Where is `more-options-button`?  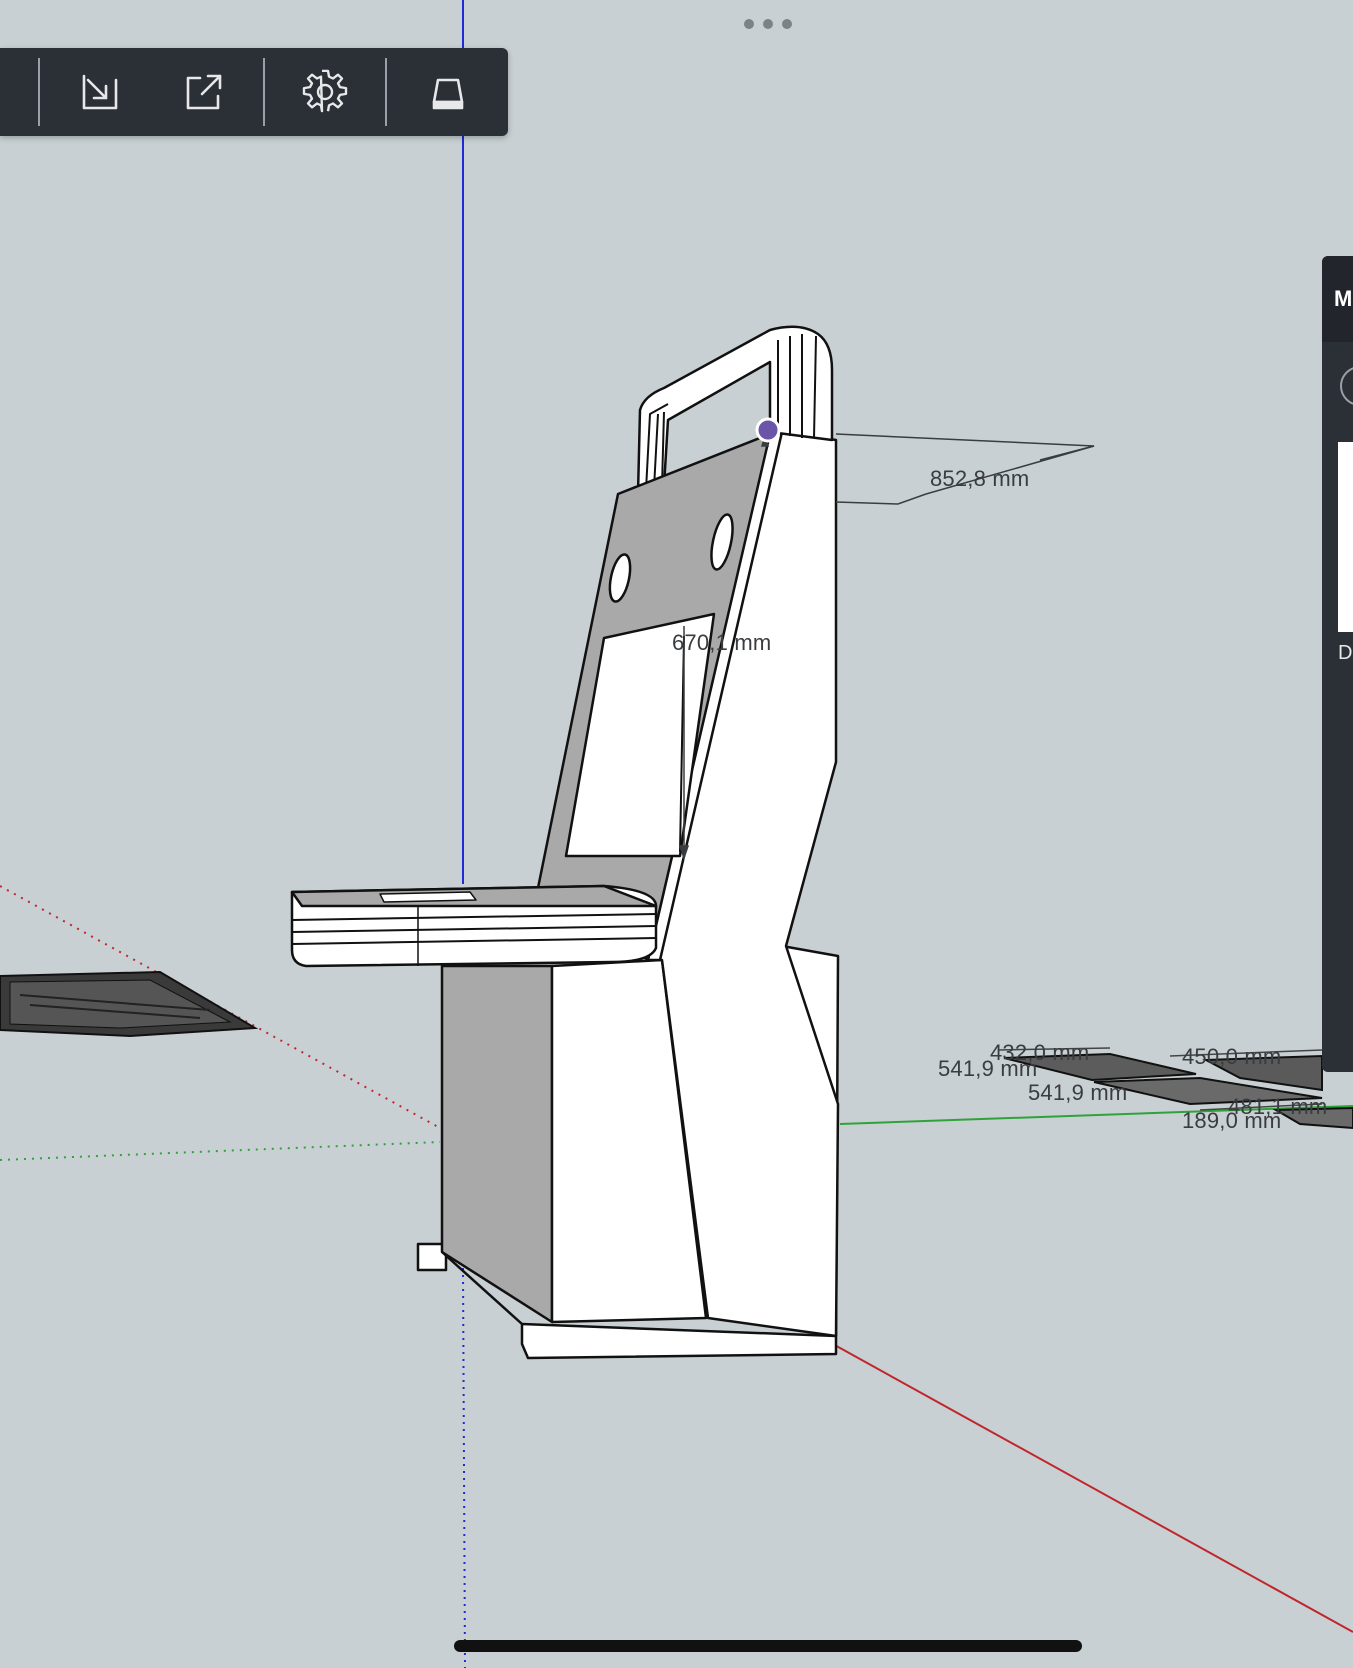 more-options-button is located at coordinates (768, 24).